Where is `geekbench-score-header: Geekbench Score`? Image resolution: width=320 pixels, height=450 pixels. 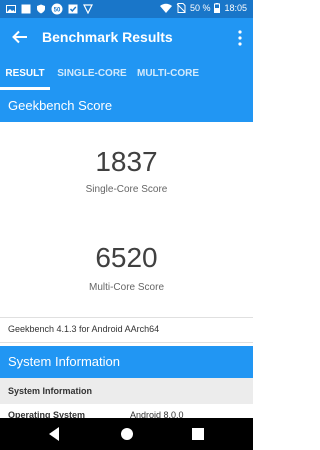
geekbench-score-header: Geekbench Score is located at coordinates (126, 106).